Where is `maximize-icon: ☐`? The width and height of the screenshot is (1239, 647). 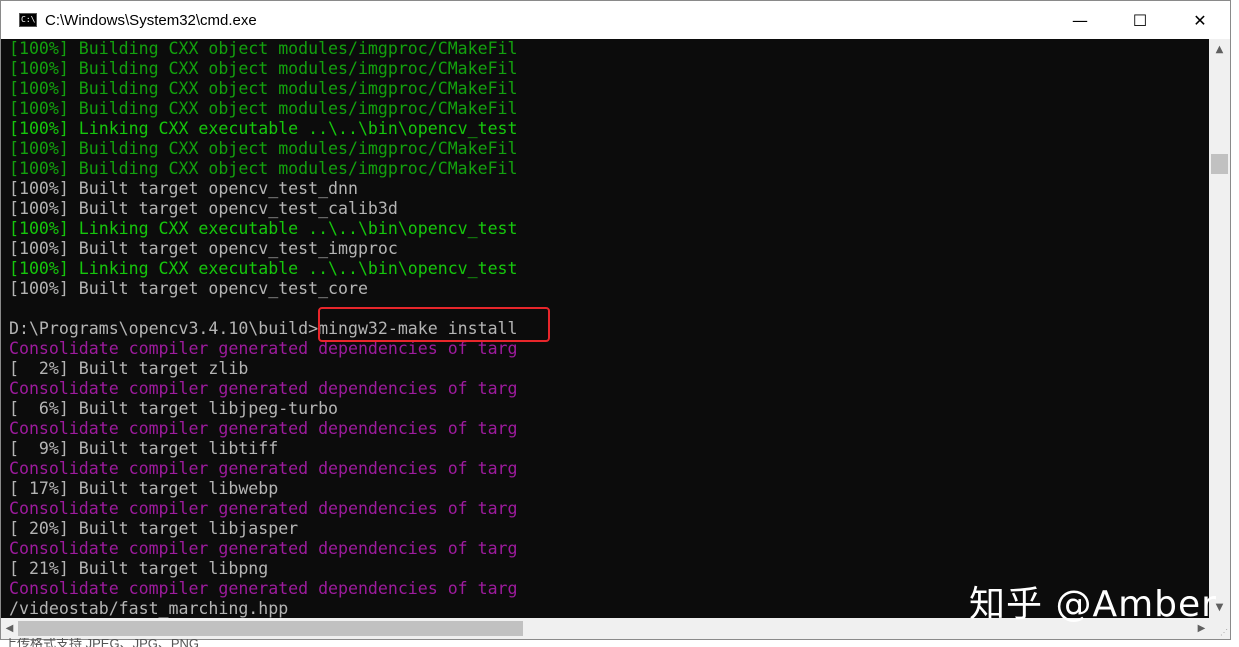 maximize-icon: ☐ is located at coordinates (1140, 20).